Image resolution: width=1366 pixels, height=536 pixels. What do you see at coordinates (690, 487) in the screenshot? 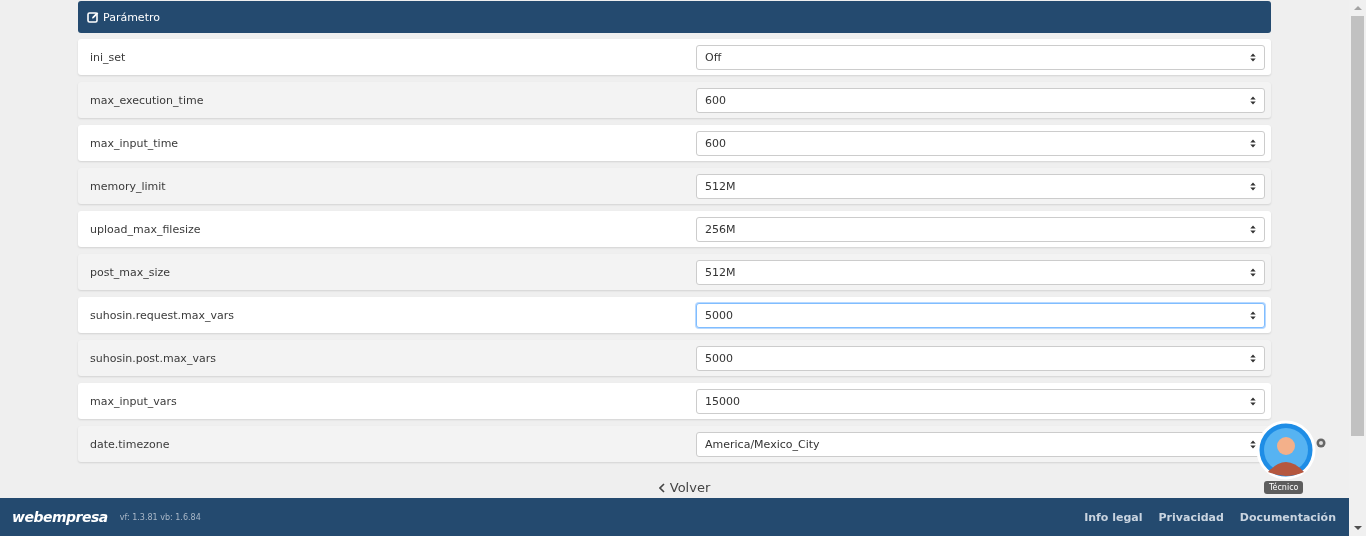
I see `back-link: Volver` at bounding box center [690, 487].